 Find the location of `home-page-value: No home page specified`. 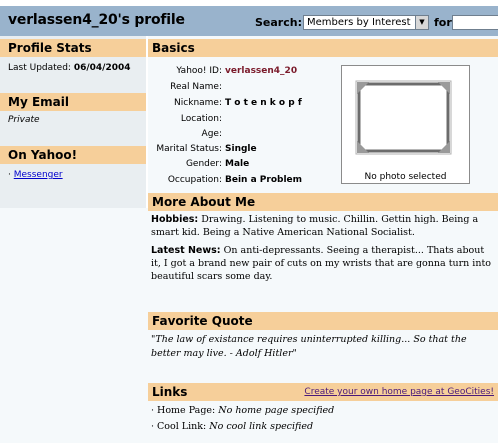

home-page-value: No home page specified is located at coordinates (276, 410).